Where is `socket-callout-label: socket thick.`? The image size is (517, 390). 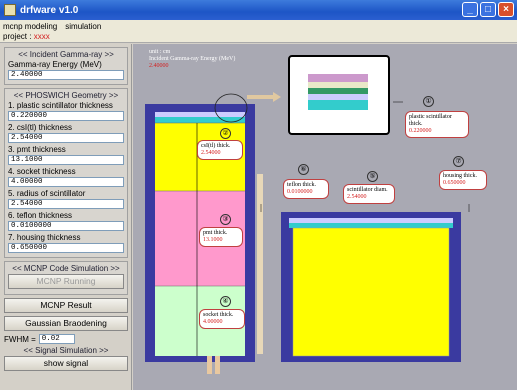 socket-callout-label: socket thick. is located at coordinates (218, 315).